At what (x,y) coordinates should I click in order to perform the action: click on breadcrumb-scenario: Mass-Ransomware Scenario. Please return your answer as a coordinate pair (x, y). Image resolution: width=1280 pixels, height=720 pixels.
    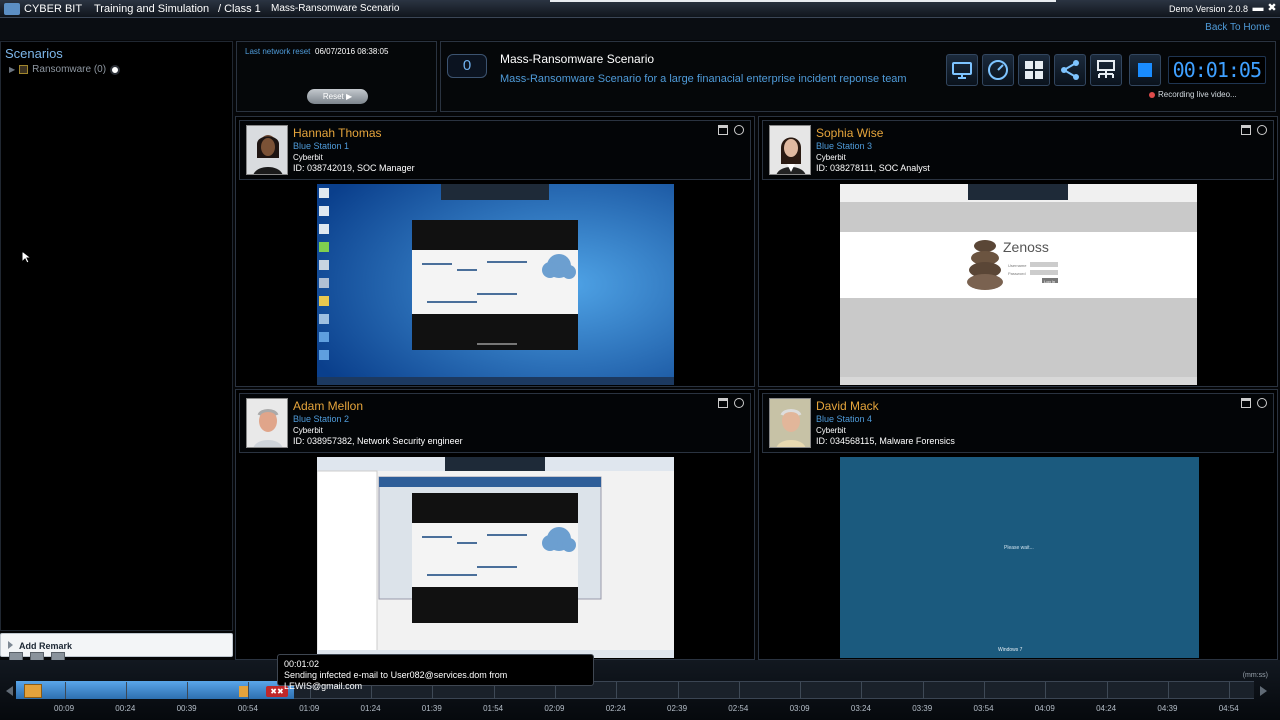
    Looking at the image, I should click on (335, 8).